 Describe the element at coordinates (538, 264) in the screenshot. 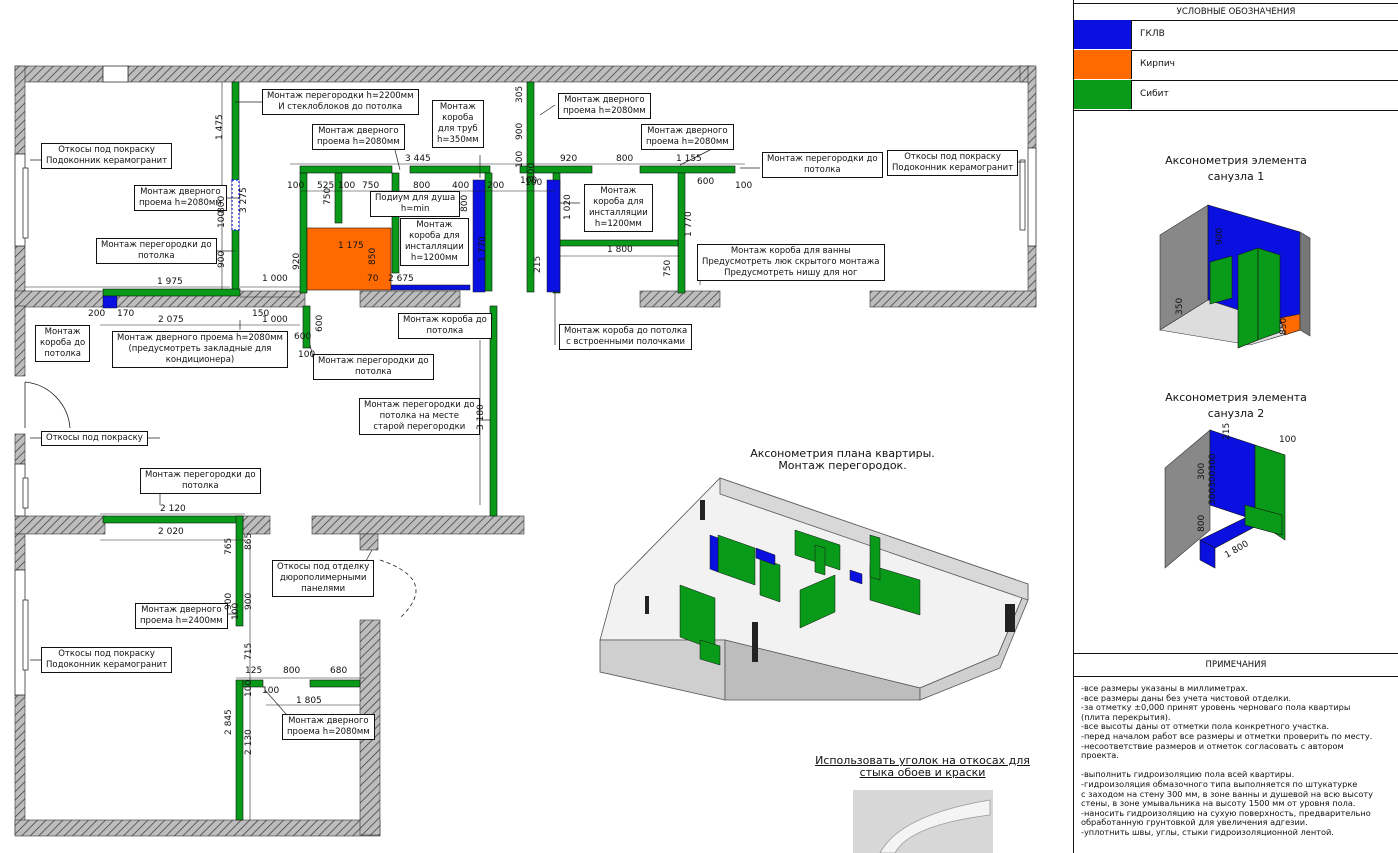

I see `dimension-label-vertical: 215` at that location.